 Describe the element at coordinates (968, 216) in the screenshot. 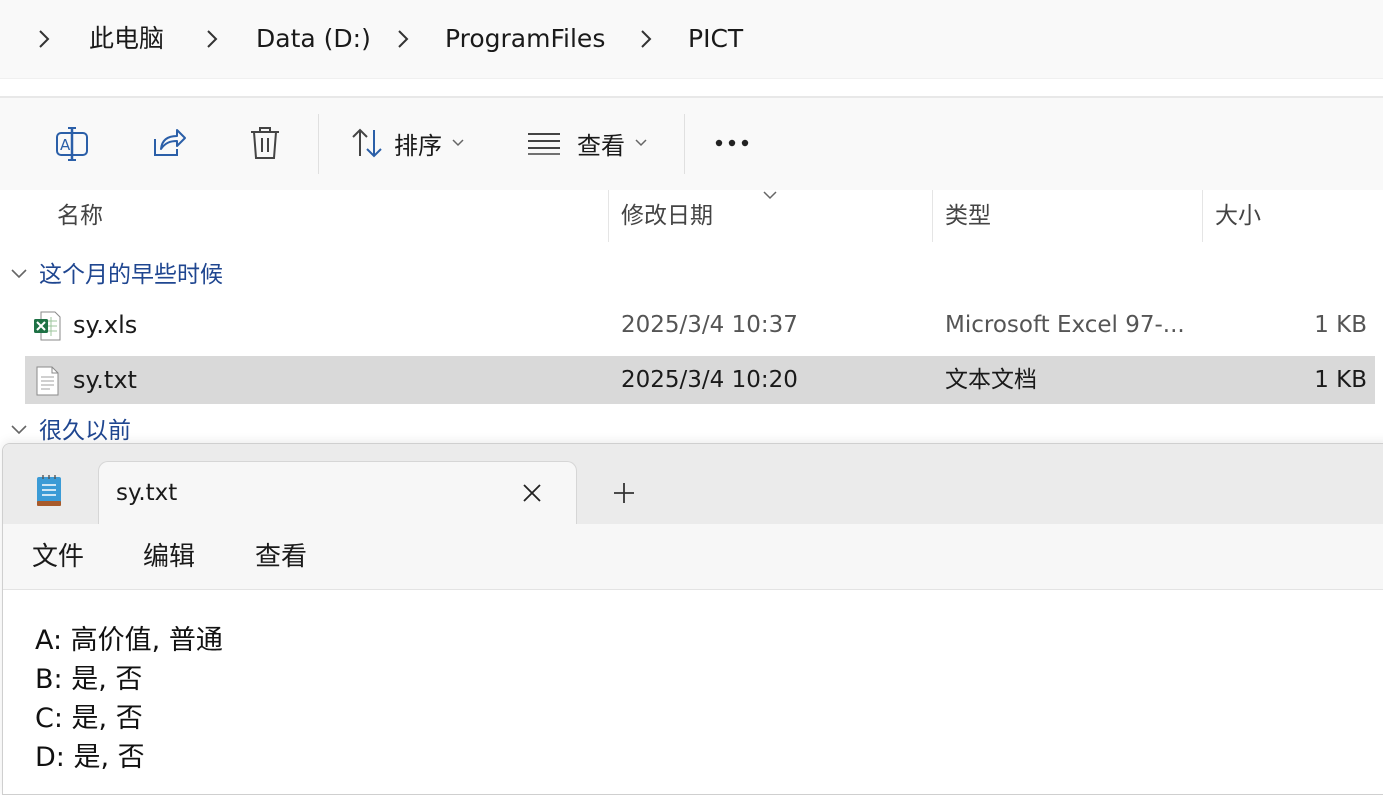

I see `column-header-type: 类型` at that location.